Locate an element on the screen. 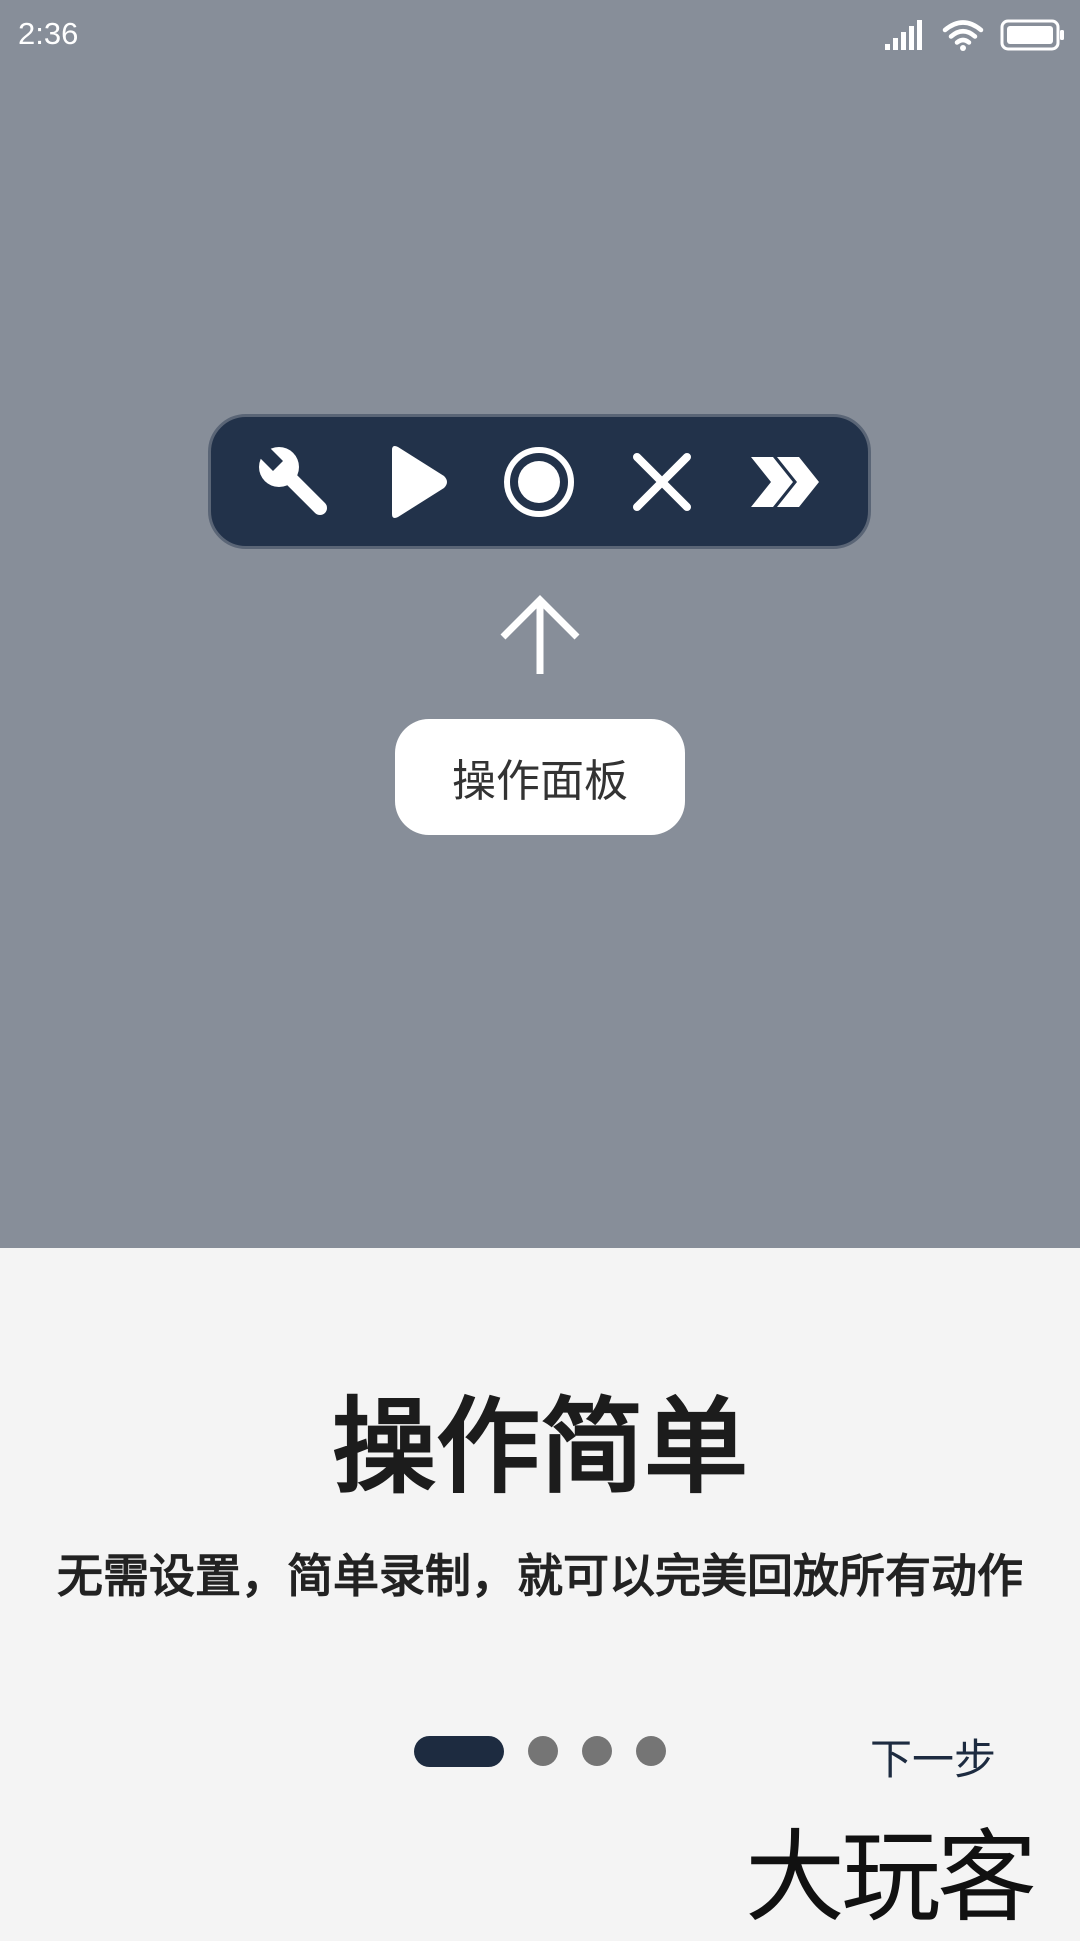  wifi-icon is located at coordinates (963, 35).